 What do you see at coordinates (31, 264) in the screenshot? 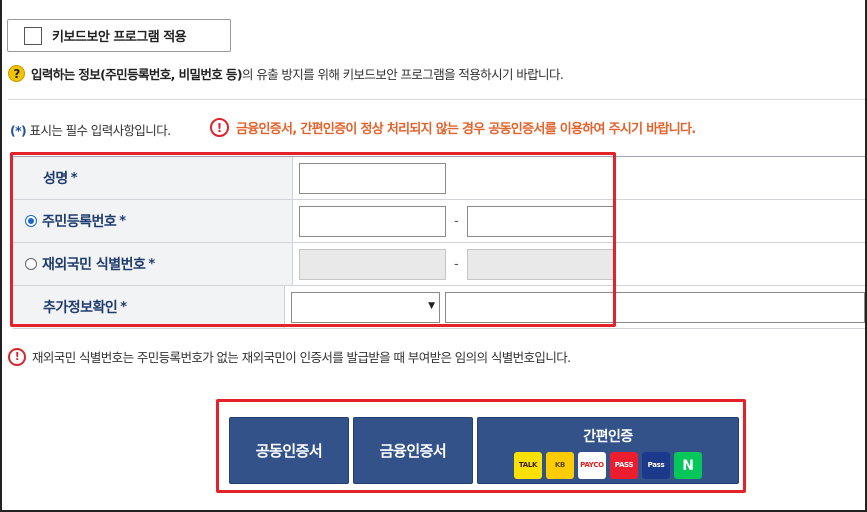
I see `foreigner-radio` at bounding box center [31, 264].